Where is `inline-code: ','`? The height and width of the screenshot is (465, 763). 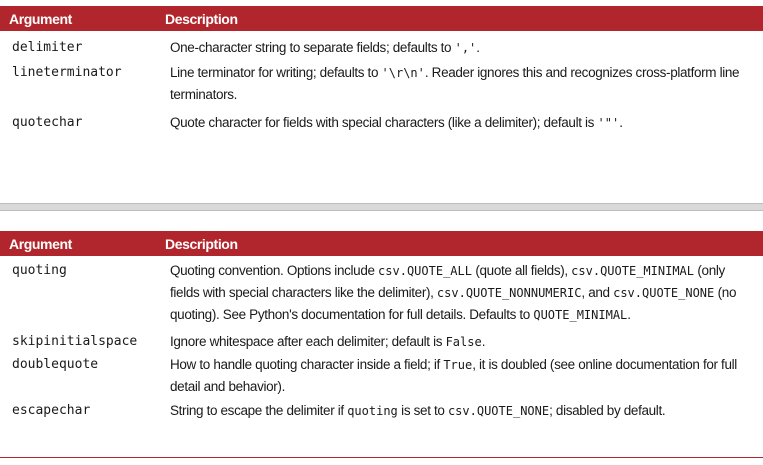 inline-code: ',' is located at coordinates (465, 48).